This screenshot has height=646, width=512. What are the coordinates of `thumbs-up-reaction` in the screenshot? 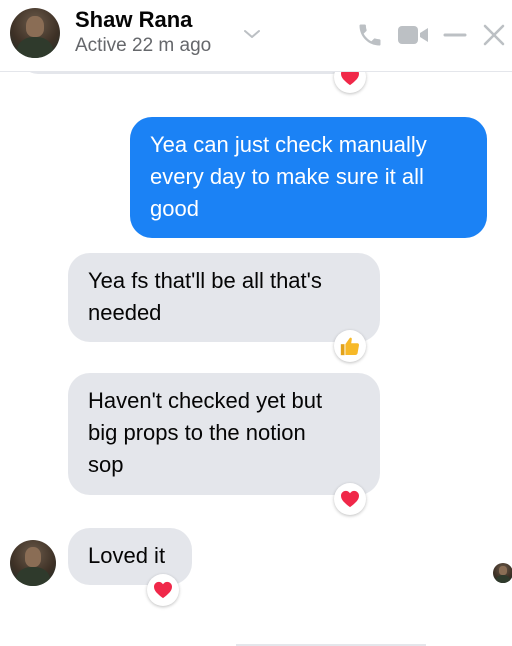 It's located at (350, 346).